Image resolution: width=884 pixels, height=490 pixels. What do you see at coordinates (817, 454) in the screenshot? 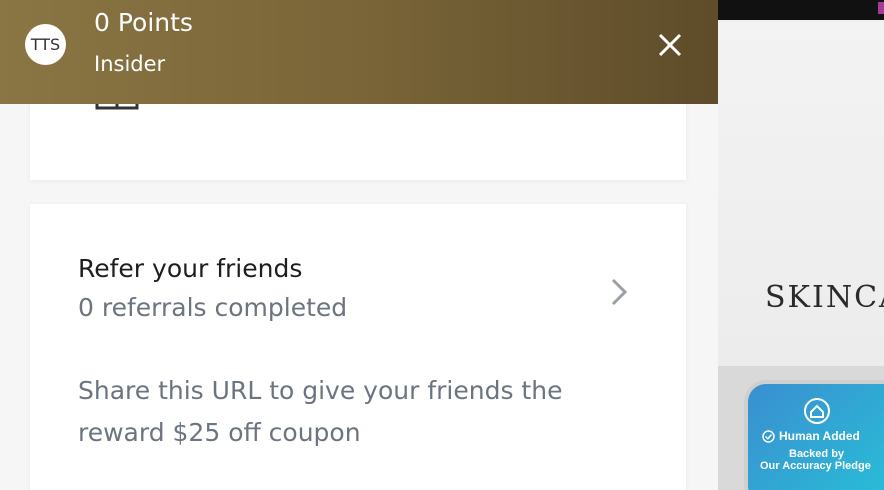
I see `pledge-line-2: Backed by` at bounding box center [817, 454].